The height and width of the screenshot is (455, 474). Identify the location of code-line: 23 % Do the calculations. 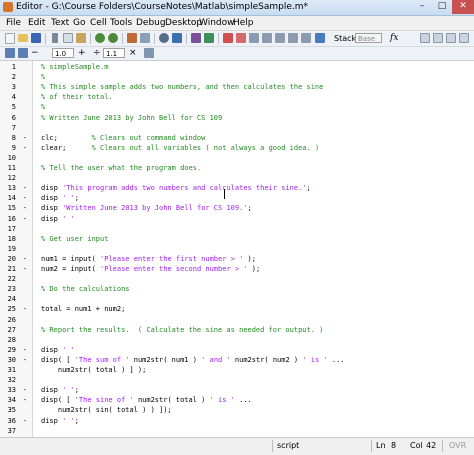
(237, 289).